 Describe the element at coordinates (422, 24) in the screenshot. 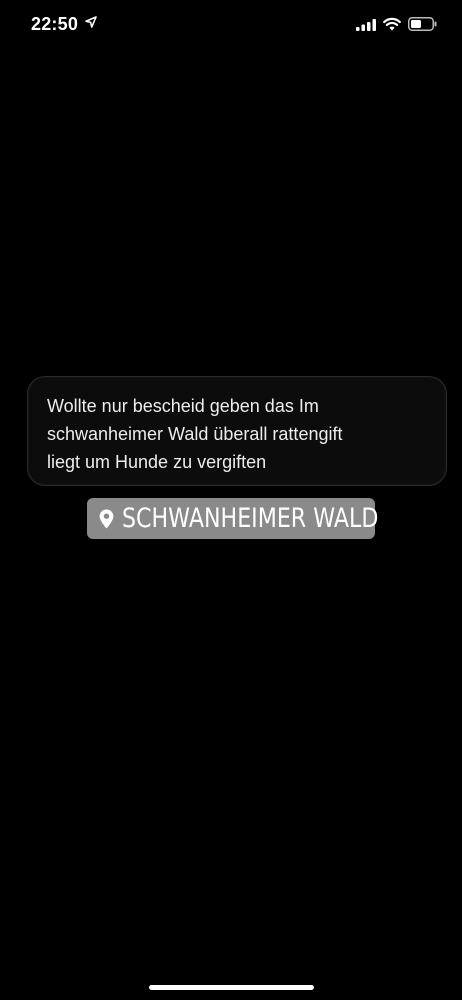

I see `battery-icon` at that location.